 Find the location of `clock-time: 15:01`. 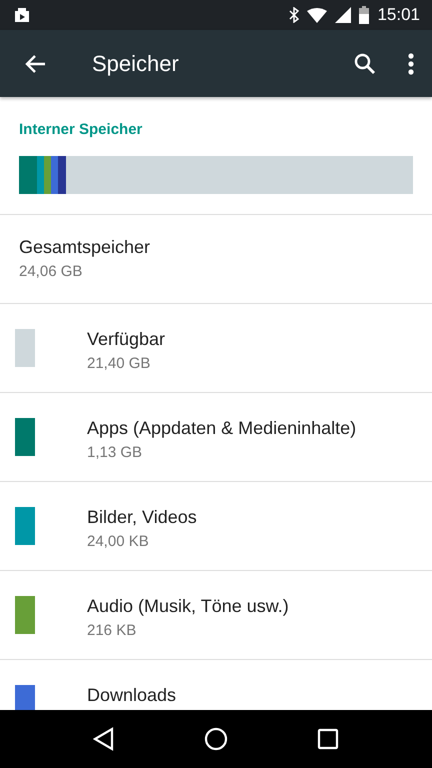

clock-time: 15:01 is located at coordinates (398, 15).